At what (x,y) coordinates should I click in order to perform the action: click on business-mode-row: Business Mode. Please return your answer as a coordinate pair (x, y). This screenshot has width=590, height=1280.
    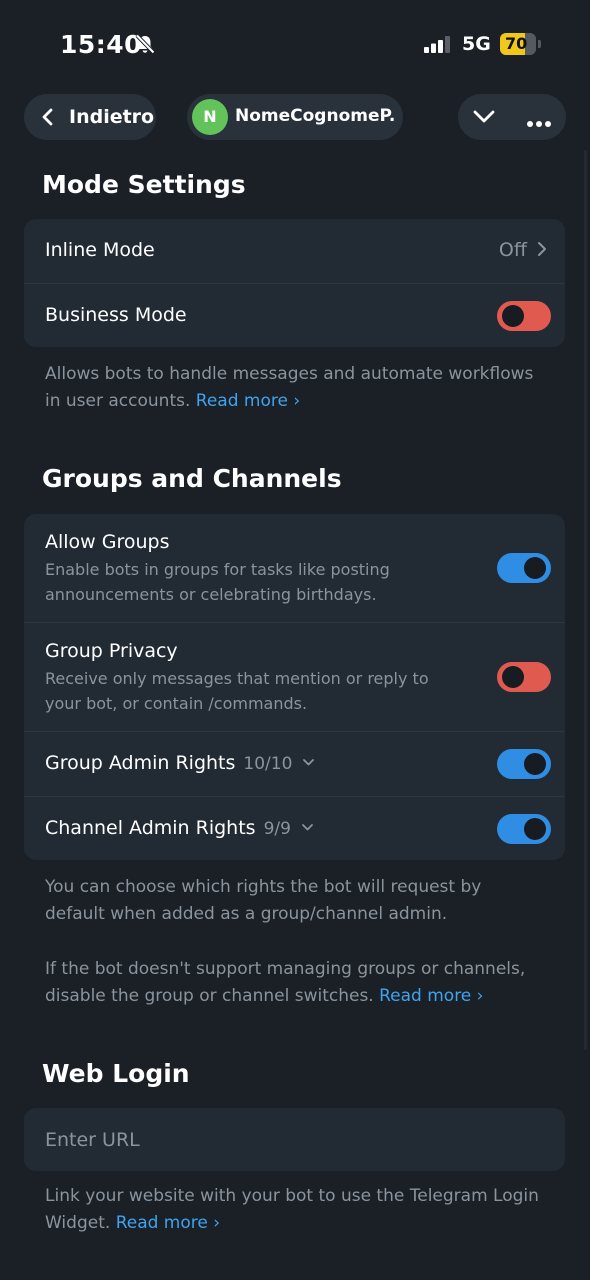
    Looking at the image, I should click on (294, 315).